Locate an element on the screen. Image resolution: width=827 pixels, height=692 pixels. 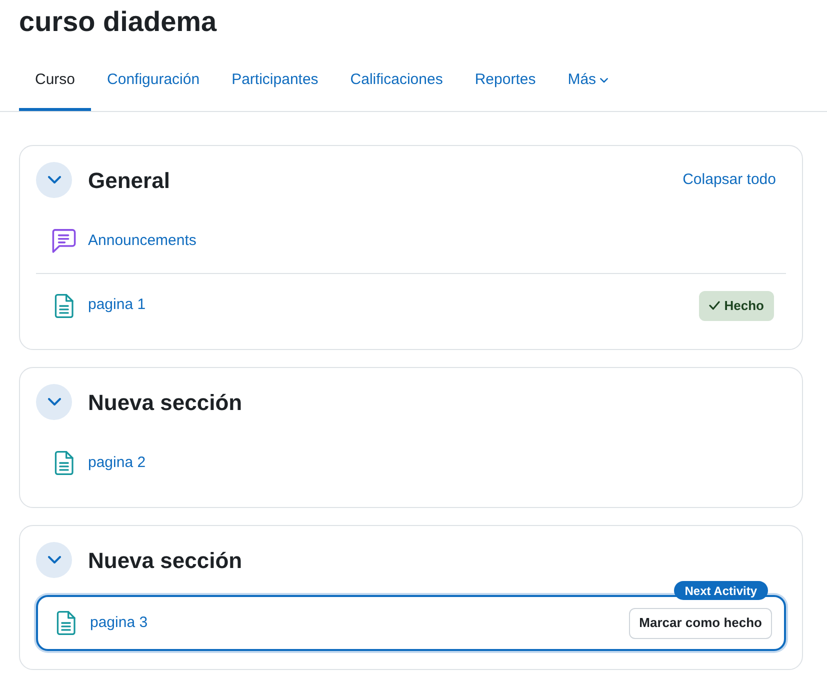
nav-tab: Más is located at coordinates (588, 80).